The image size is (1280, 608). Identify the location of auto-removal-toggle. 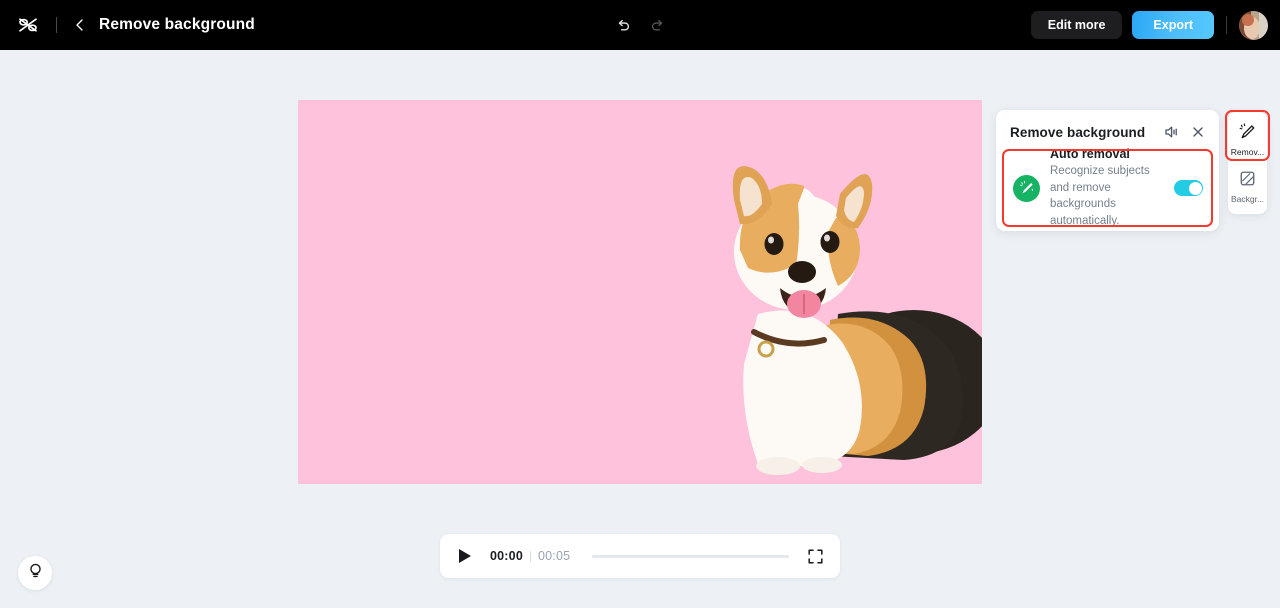
(1188, 188).